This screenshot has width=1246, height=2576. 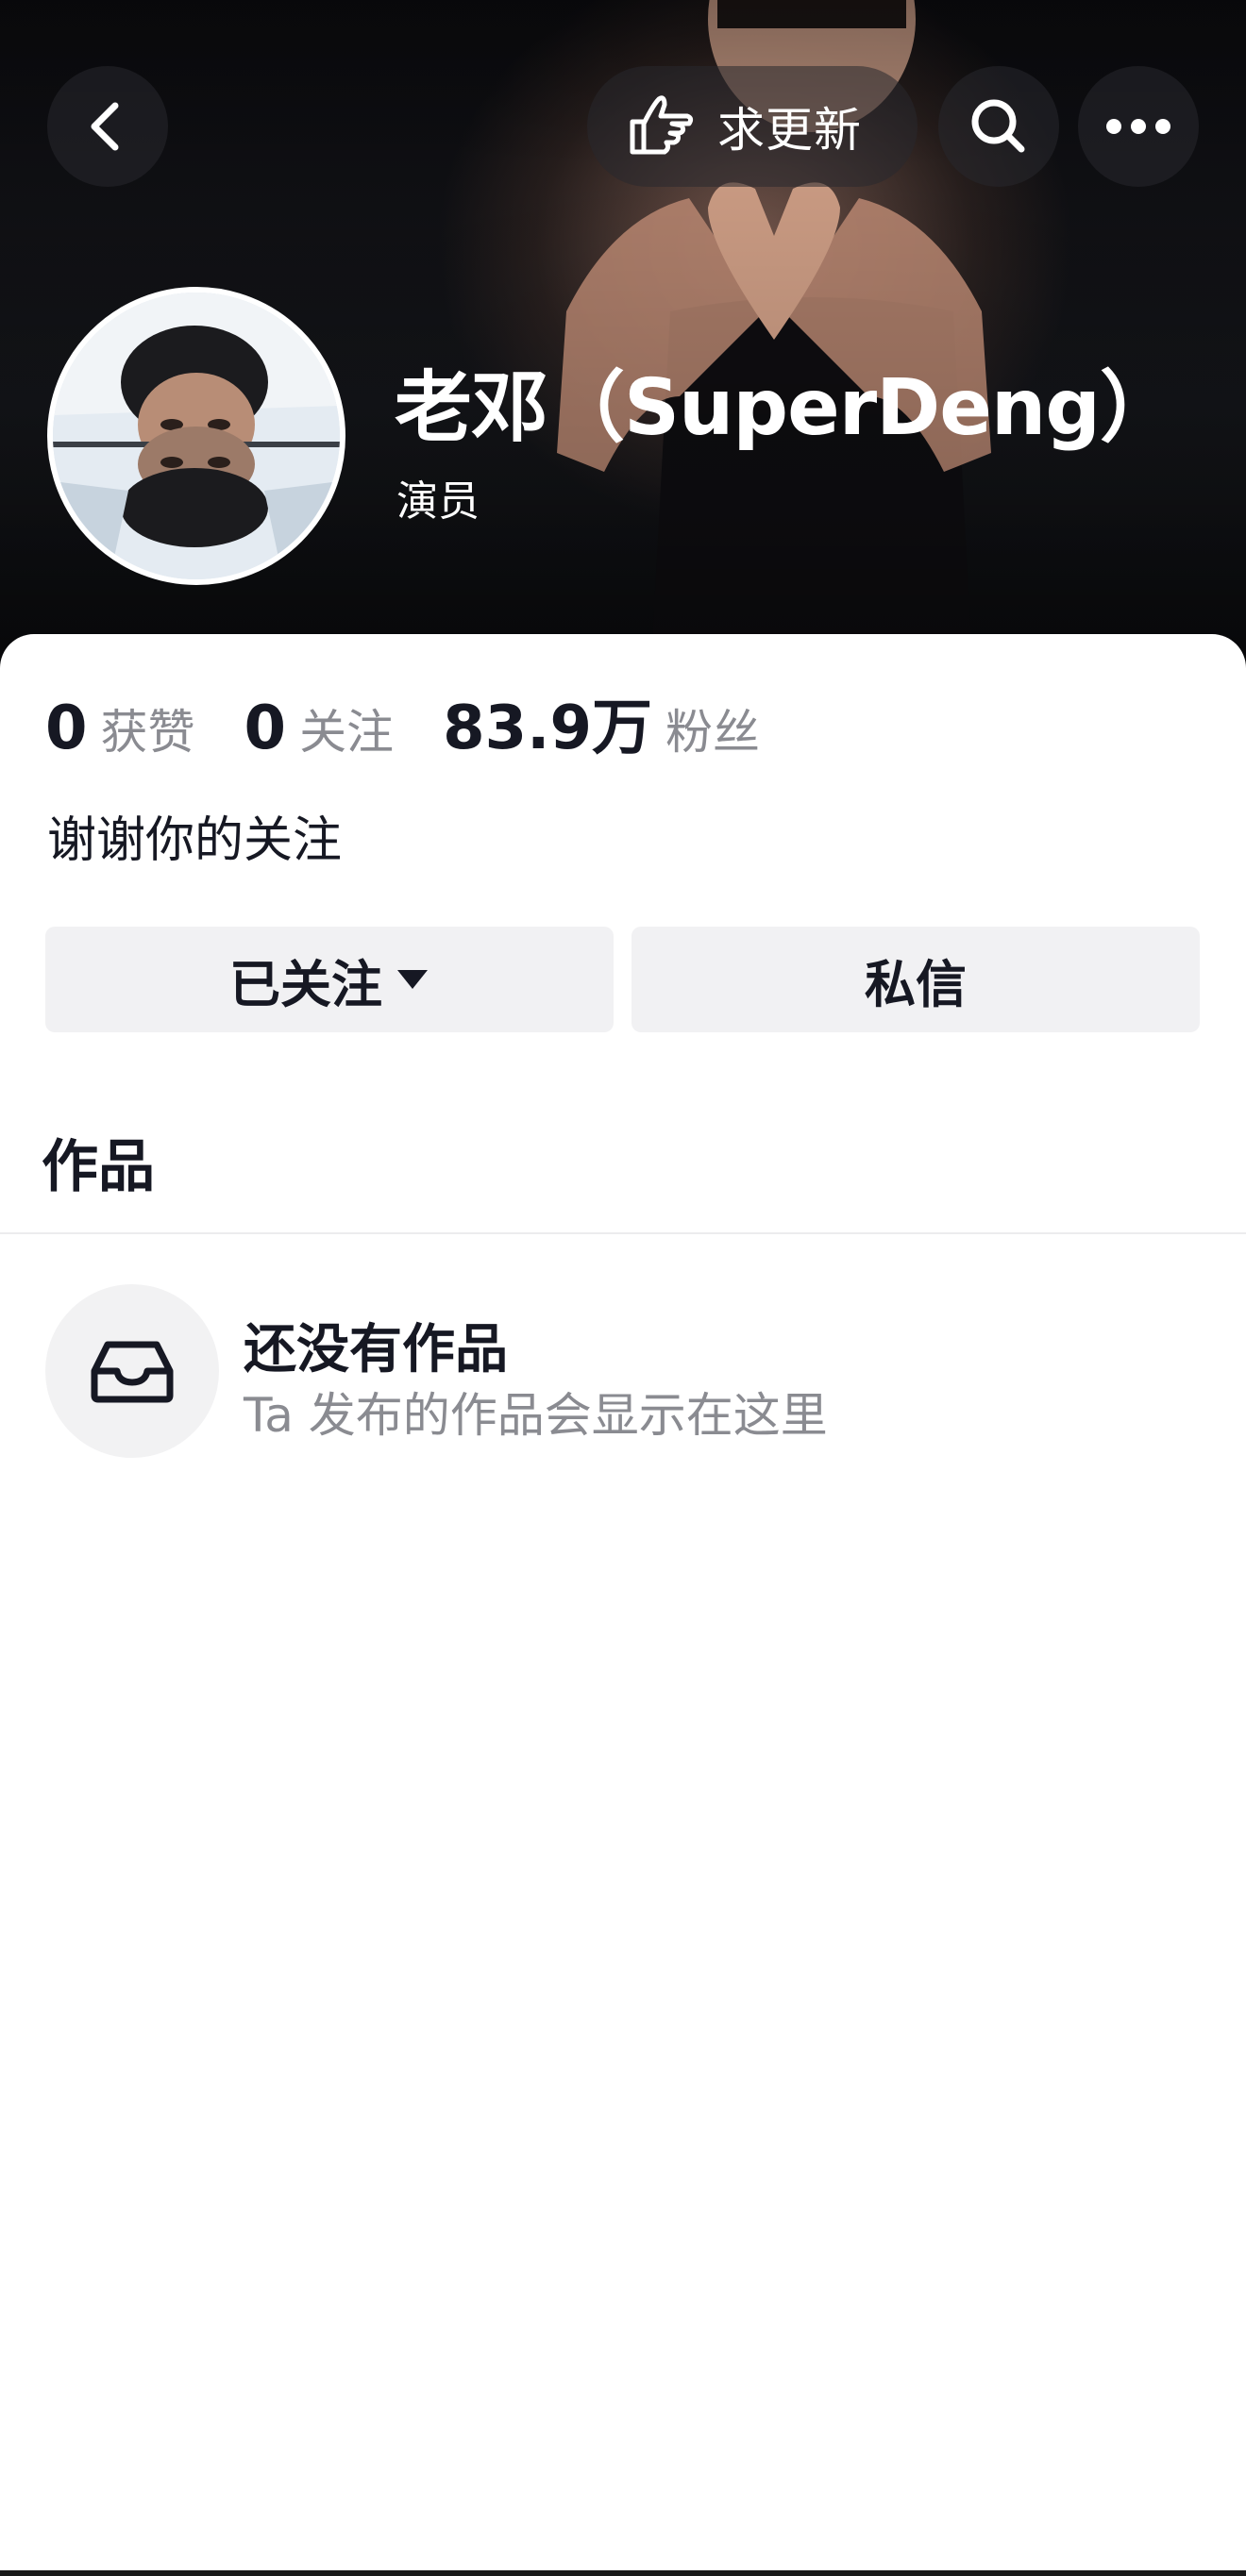 What do you see at coordinates (623, 2573) in the screenshot?
I see `bottom-edge` at bounding box center [623, 2573].